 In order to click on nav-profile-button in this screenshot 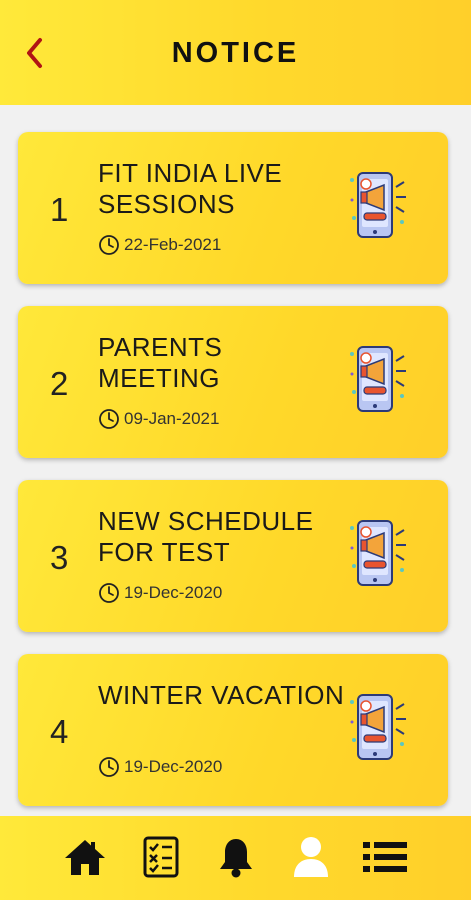, I will do `click(311, 857)`.